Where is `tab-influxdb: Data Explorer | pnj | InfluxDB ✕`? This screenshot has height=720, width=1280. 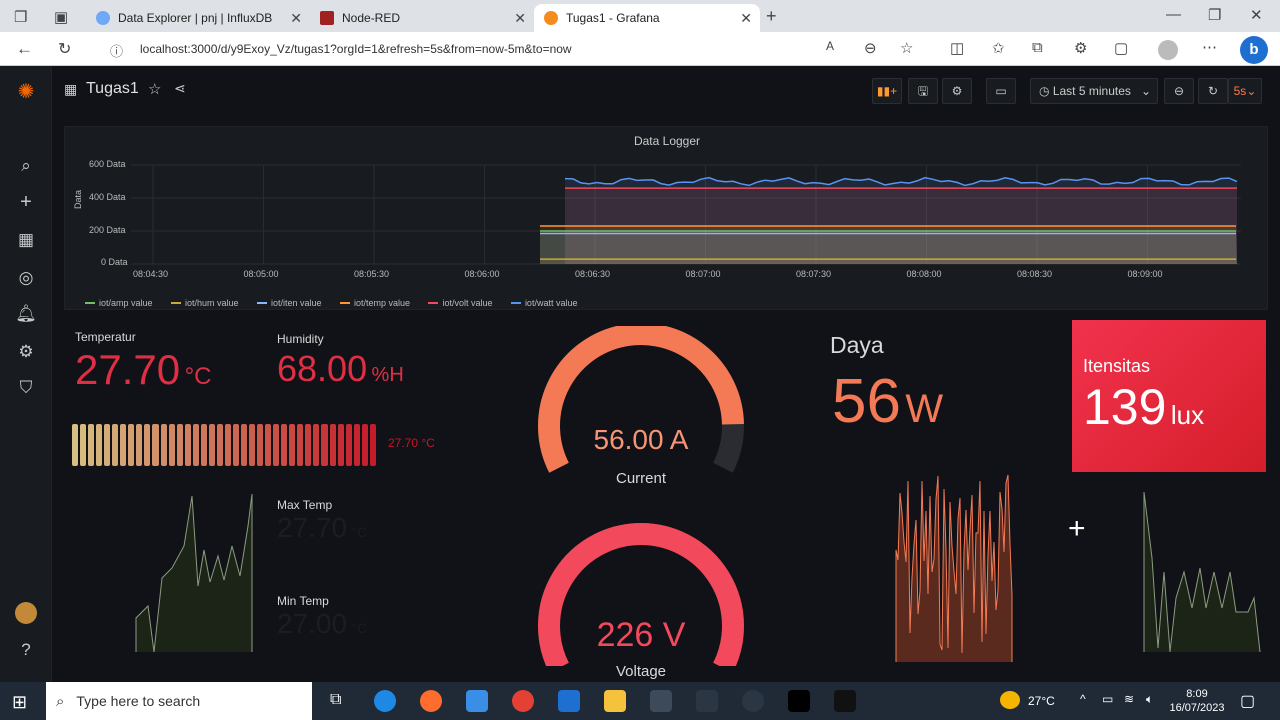 tab-influxdb: Data Explorer | pnj | InfluxDB ✕ is located at coordinates (198, 18).